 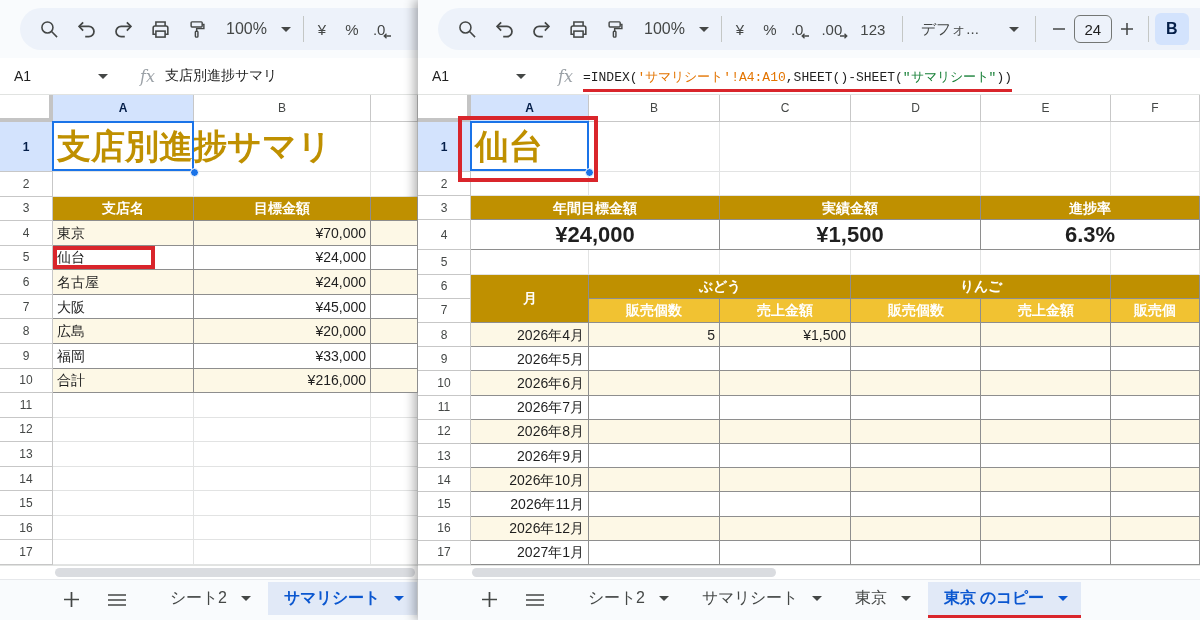 I want to click on font-size-field: 24, so click(x=1092, y=29).